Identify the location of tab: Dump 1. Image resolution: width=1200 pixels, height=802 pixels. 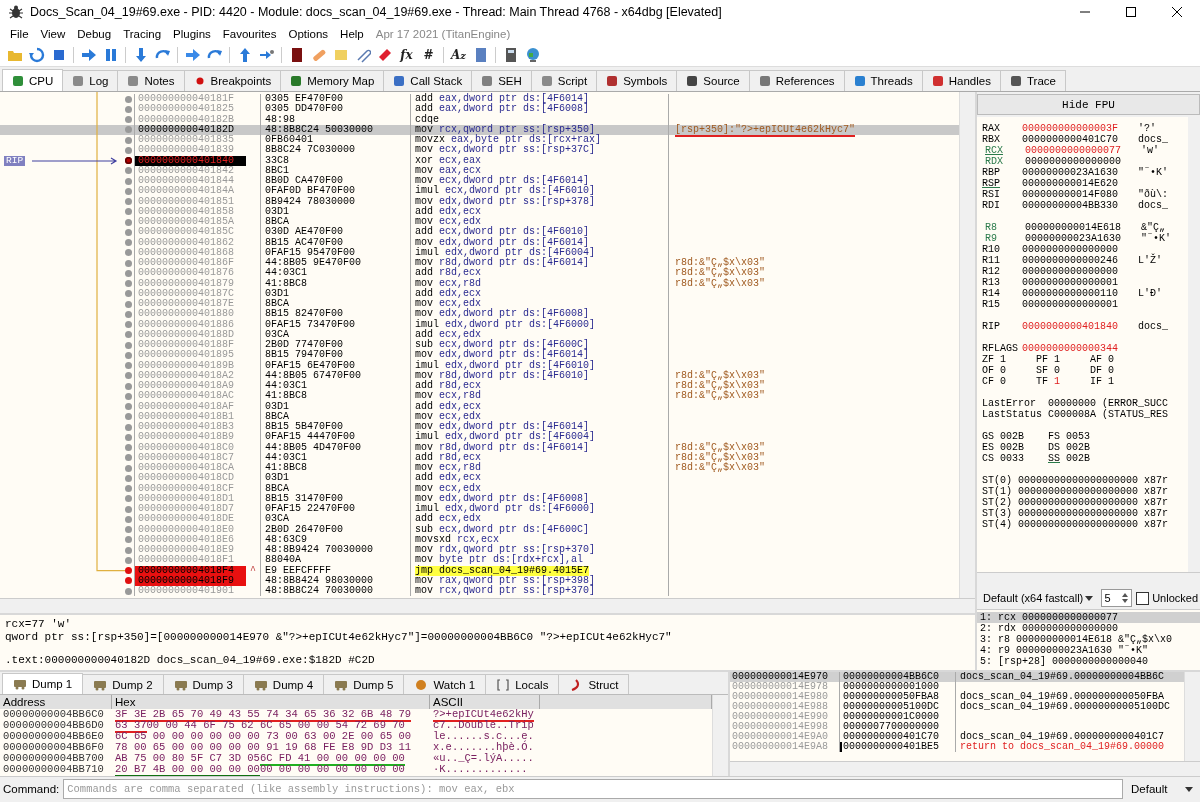
(43, 683).